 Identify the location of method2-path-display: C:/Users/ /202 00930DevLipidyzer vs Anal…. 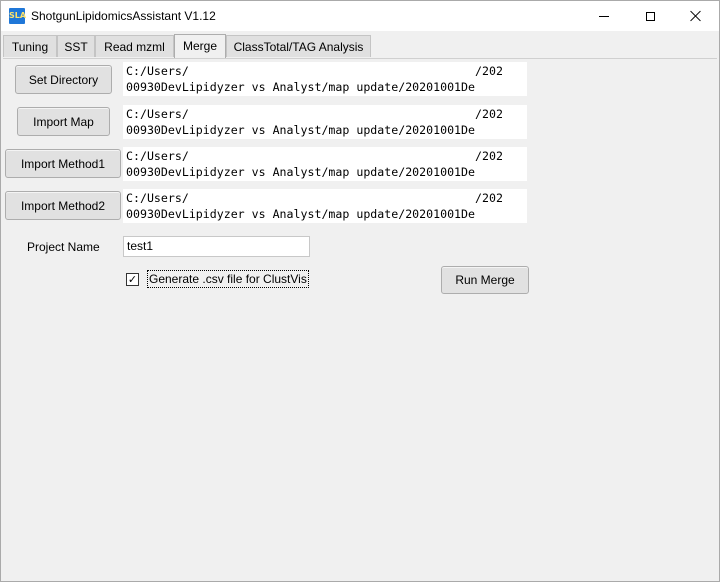
(325, 206).